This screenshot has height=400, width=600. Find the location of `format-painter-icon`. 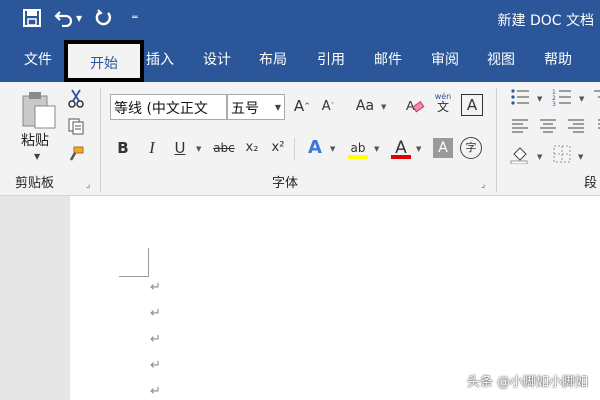

format-painter-icon is located at coordinates (76, 154).